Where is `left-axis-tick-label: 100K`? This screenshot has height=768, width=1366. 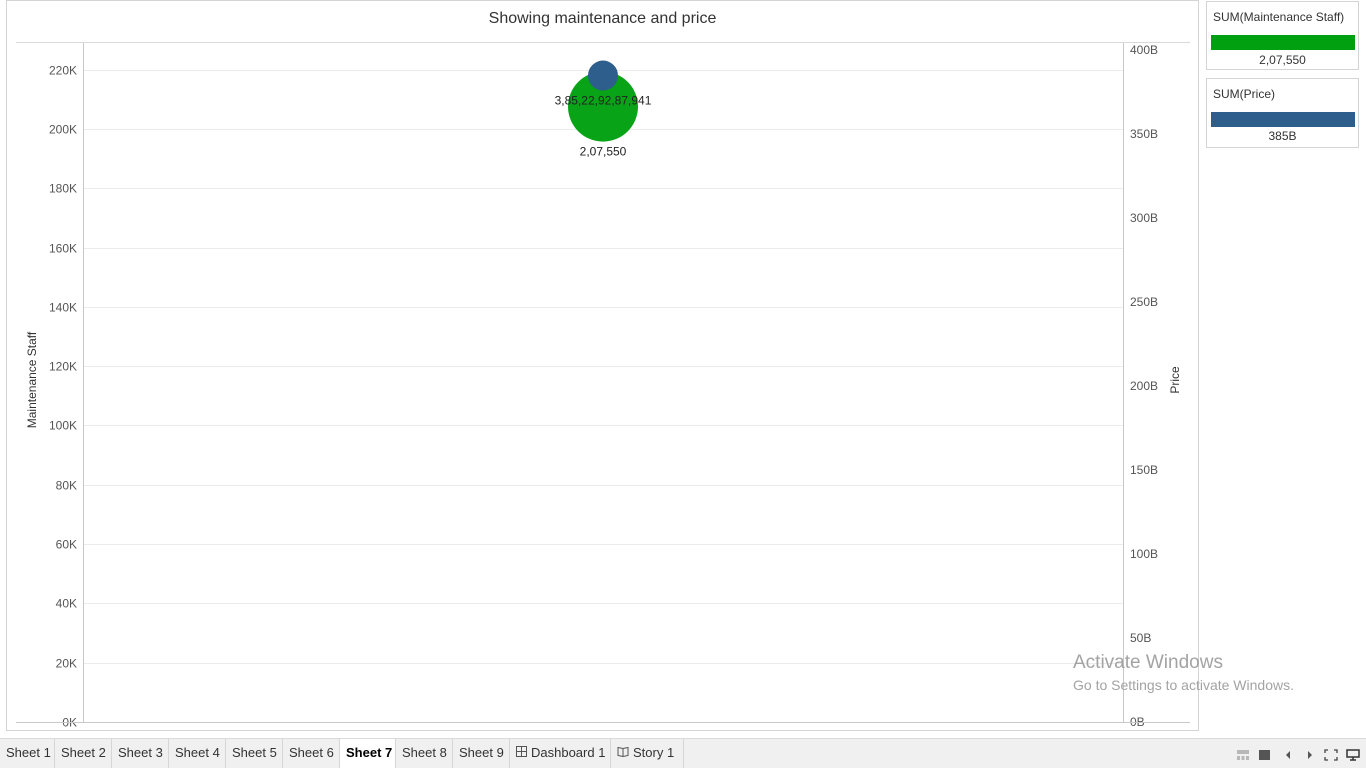 left-axis-tick-label: 100K is located at coordinates (63, 426).